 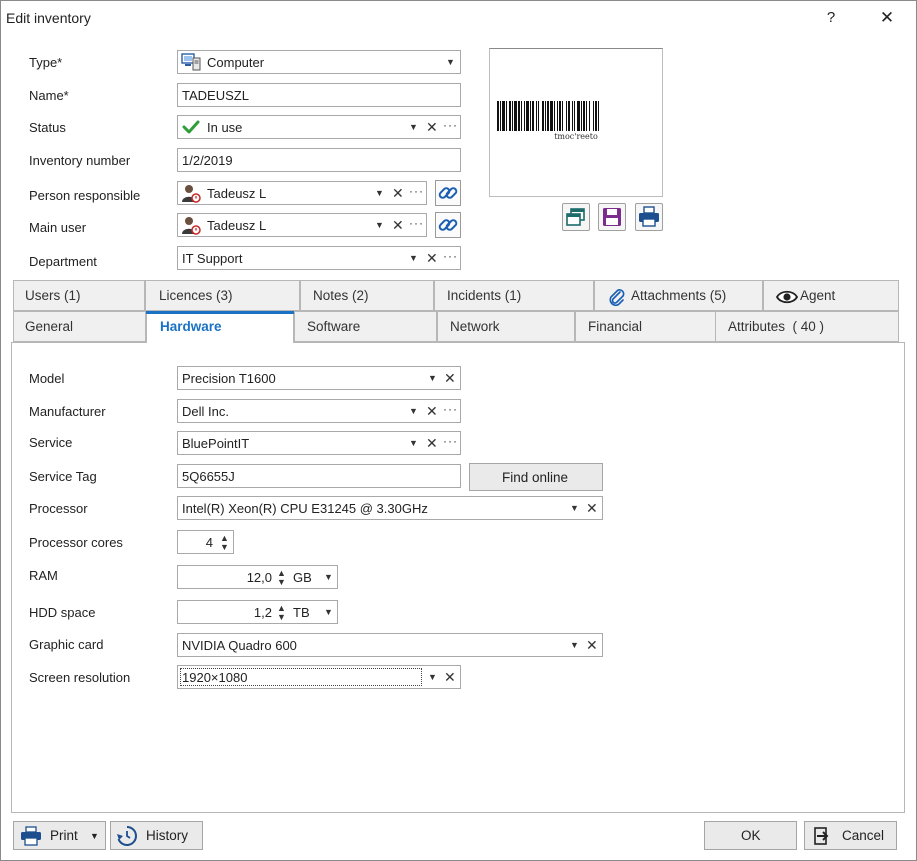 I want to click on status-select: In use ▼ ✕ ···, so click(x=319, y=127).